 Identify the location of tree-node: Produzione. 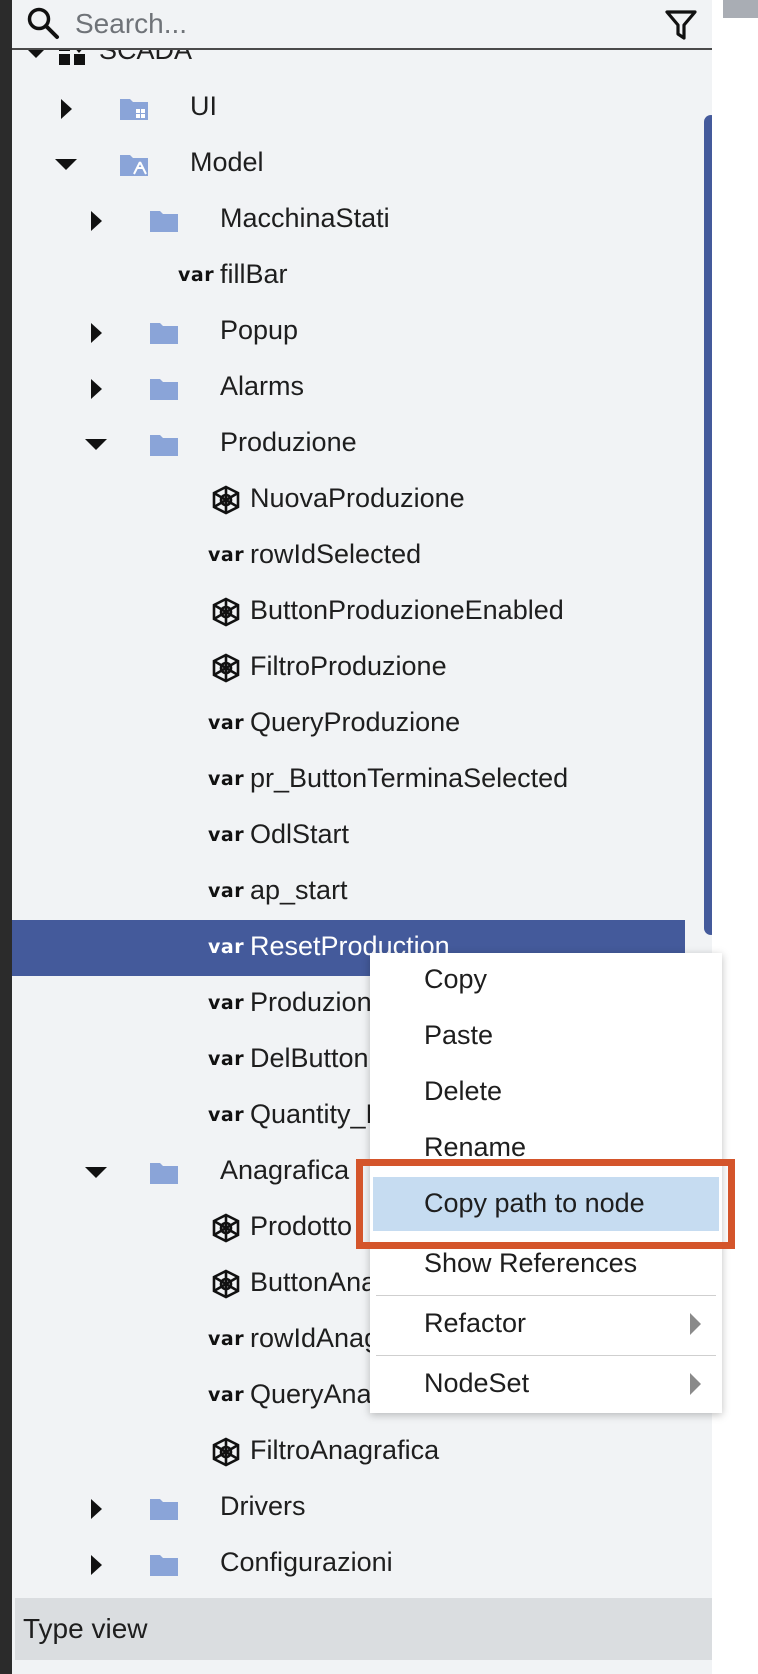
(348, 444).